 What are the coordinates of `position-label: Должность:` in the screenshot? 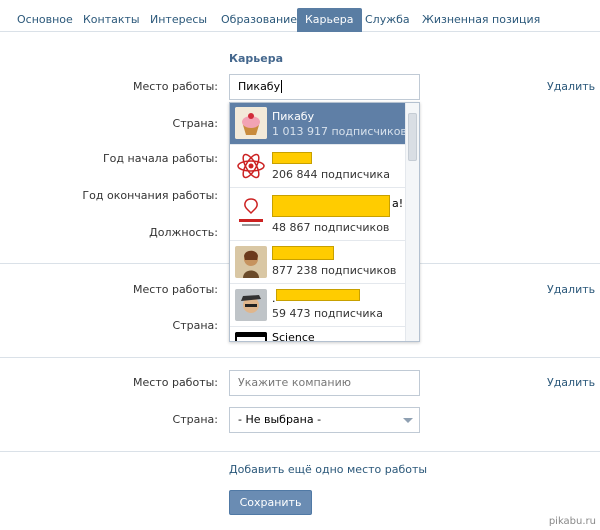 It's located at (183, 232).